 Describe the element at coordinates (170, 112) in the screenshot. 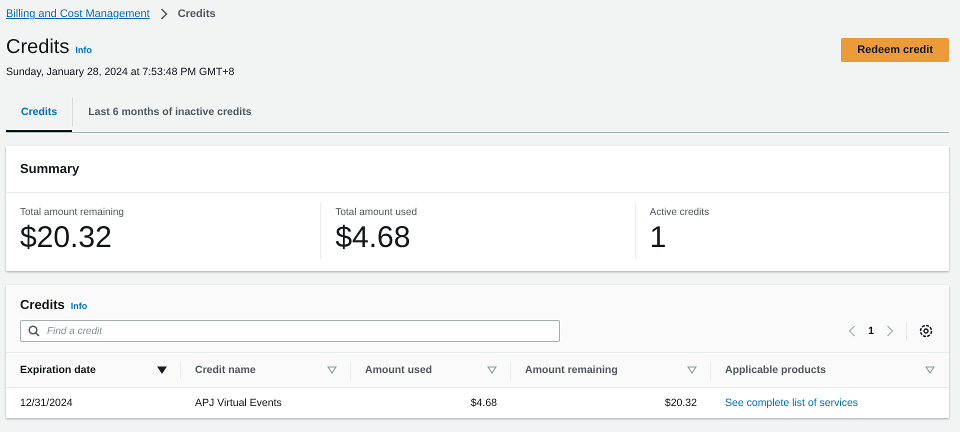

I see `tab: Last 6 months of inactive credits` at that location.